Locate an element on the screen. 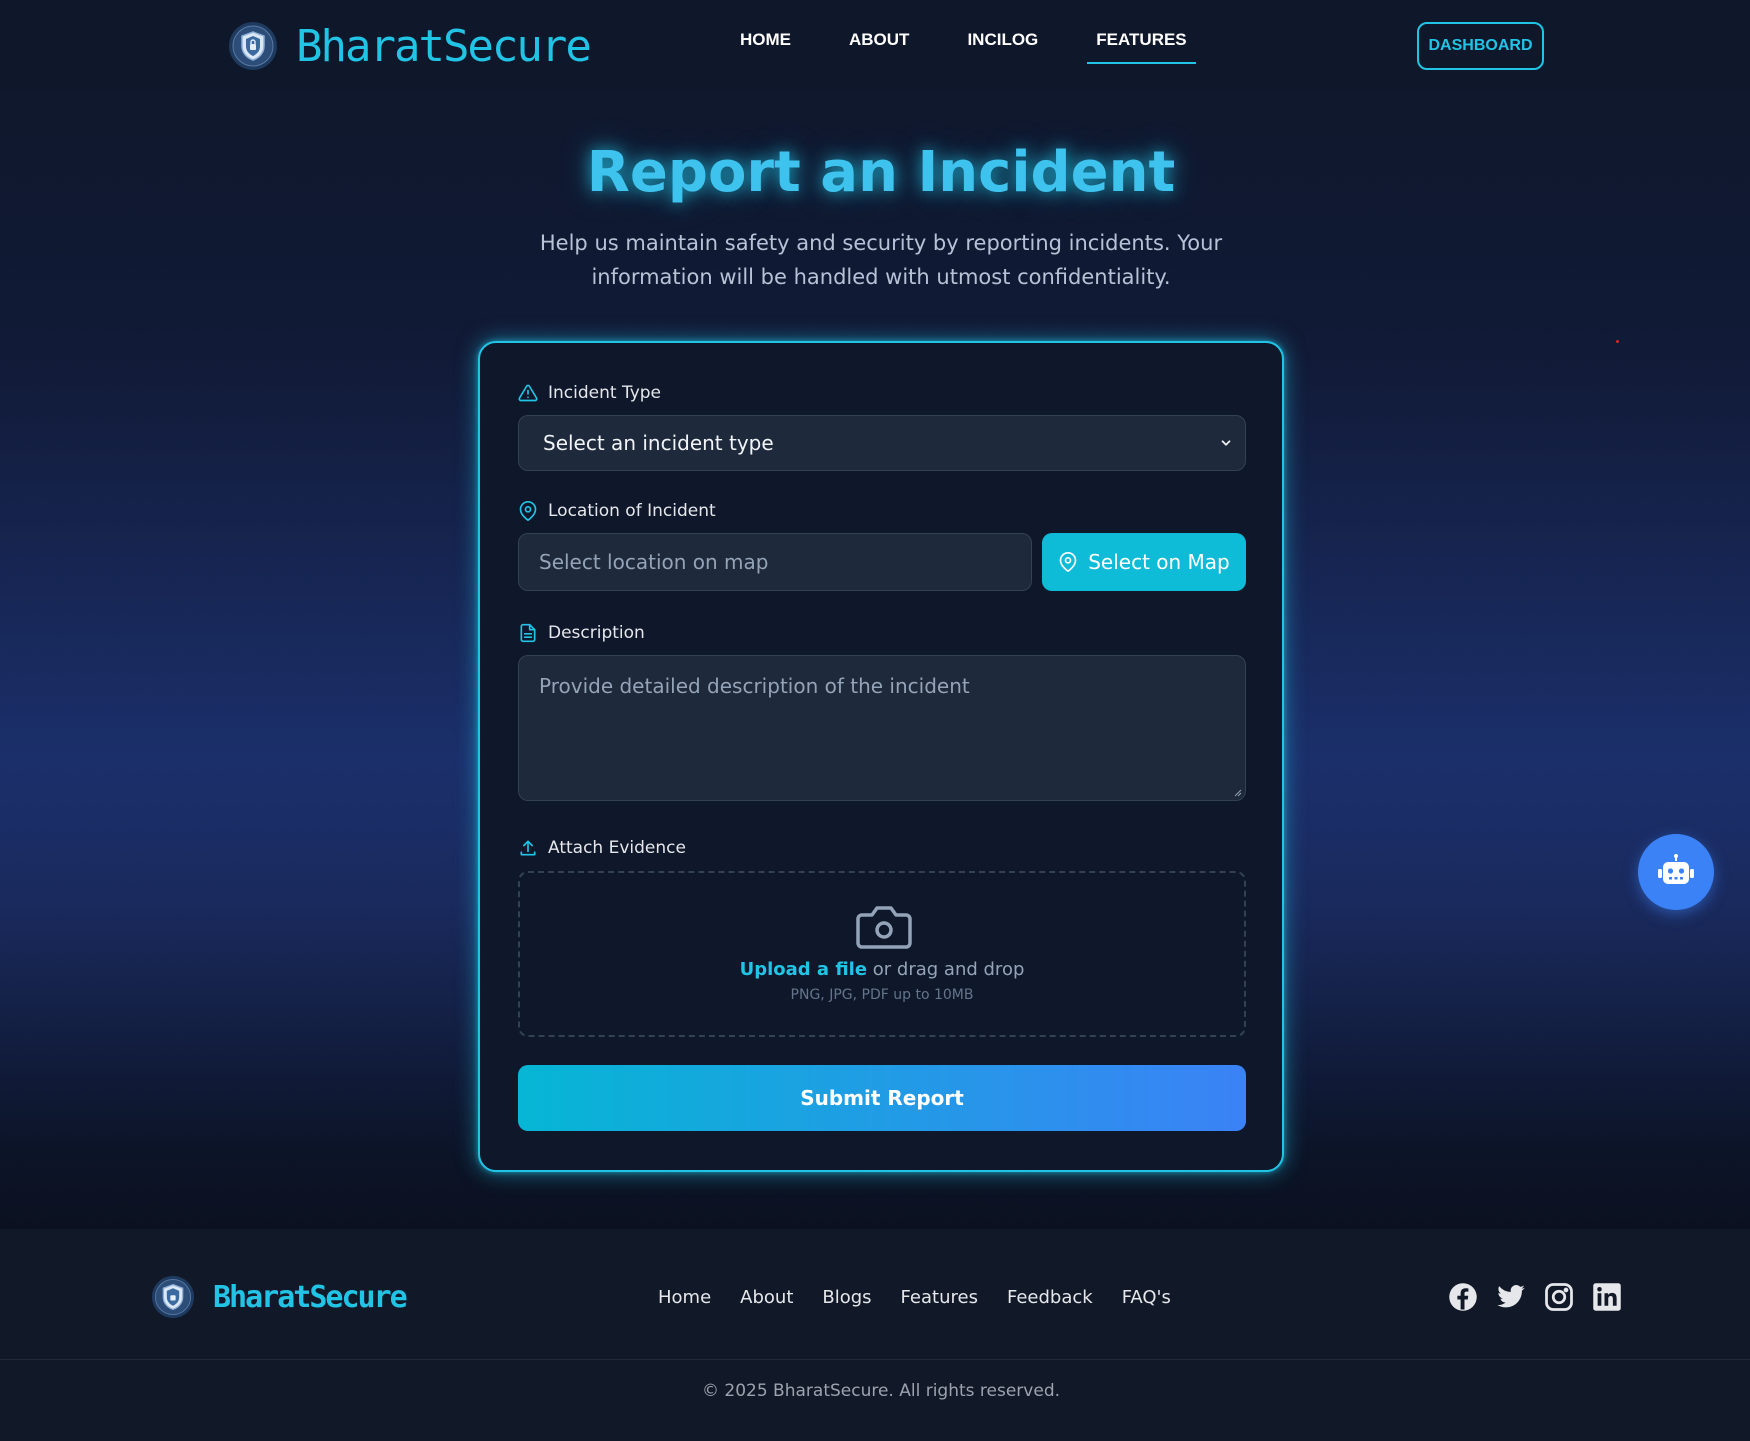  evidence-label-text: Attach Evidence is located at coordinates (617, 848).